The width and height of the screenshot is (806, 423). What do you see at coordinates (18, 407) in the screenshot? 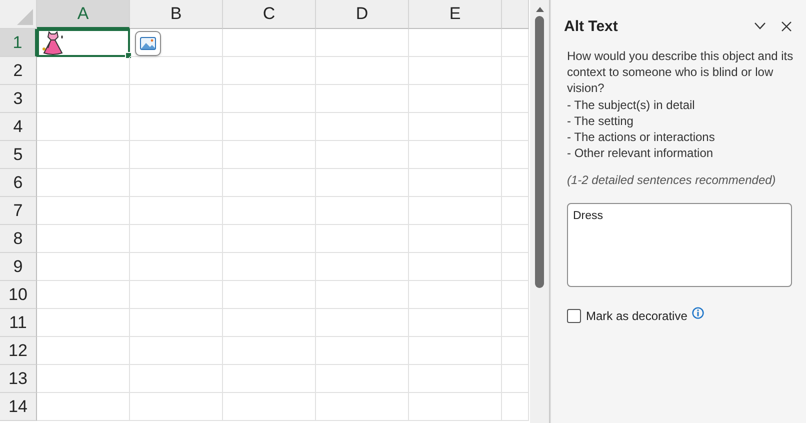
I see `row-header: 14` at bounding box center [18, 407].